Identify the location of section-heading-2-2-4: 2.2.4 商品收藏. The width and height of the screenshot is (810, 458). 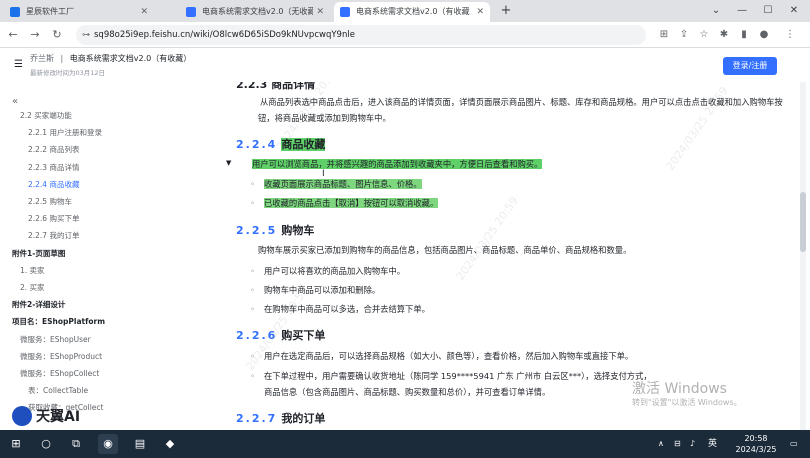
(281, 144).